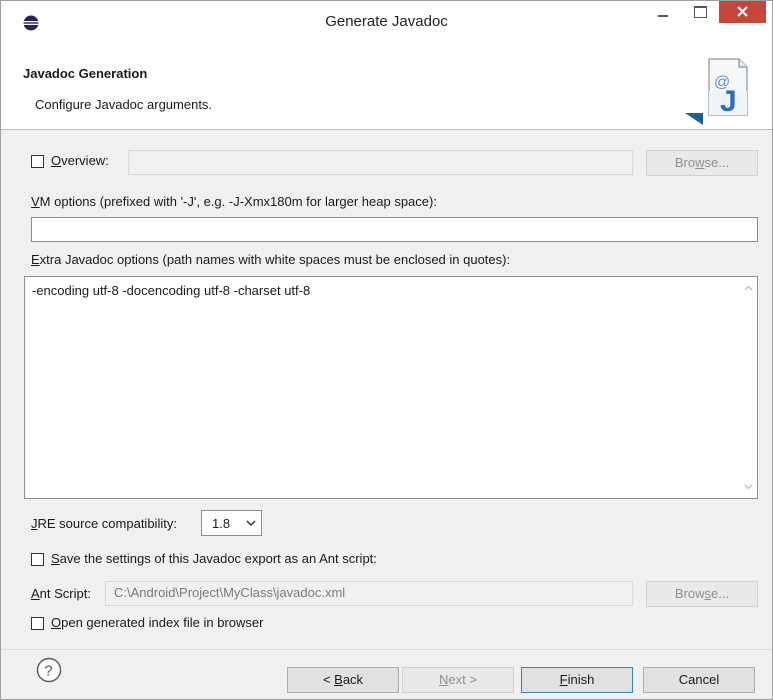 The width and height of the screenshot is (773, 700). What do you see at coordinates (458, 680) in the screenshot?
I see `next-button: Next >` at bounding box center [458, 680].